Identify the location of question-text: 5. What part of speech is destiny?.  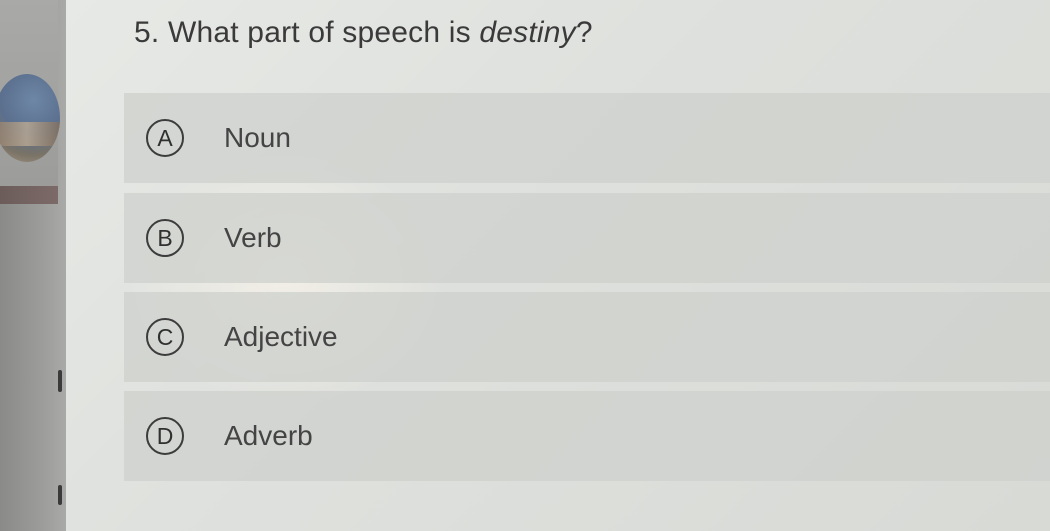
(363, 33).